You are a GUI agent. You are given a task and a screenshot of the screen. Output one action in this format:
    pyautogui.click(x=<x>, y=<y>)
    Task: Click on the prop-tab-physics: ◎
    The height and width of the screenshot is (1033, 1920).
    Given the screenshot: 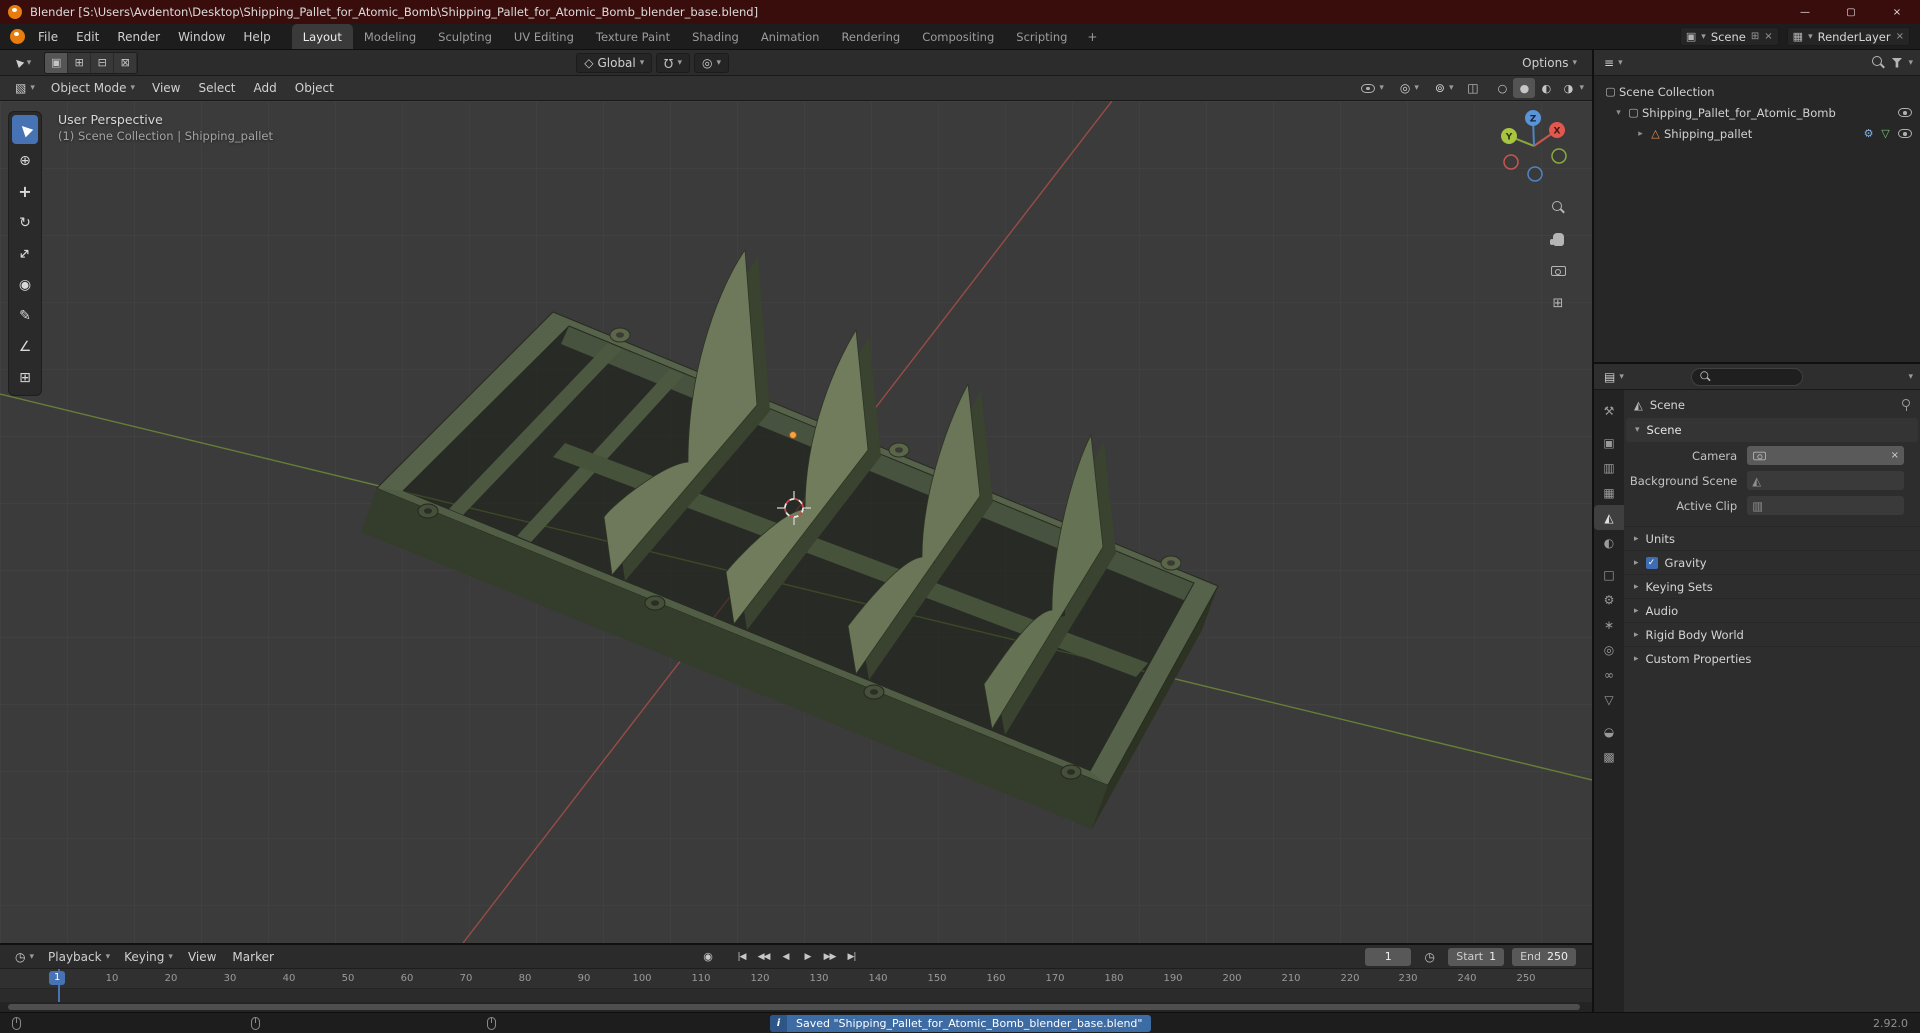 What is the action you would take?
    pyautogui.click(x=1609, y=649)
    